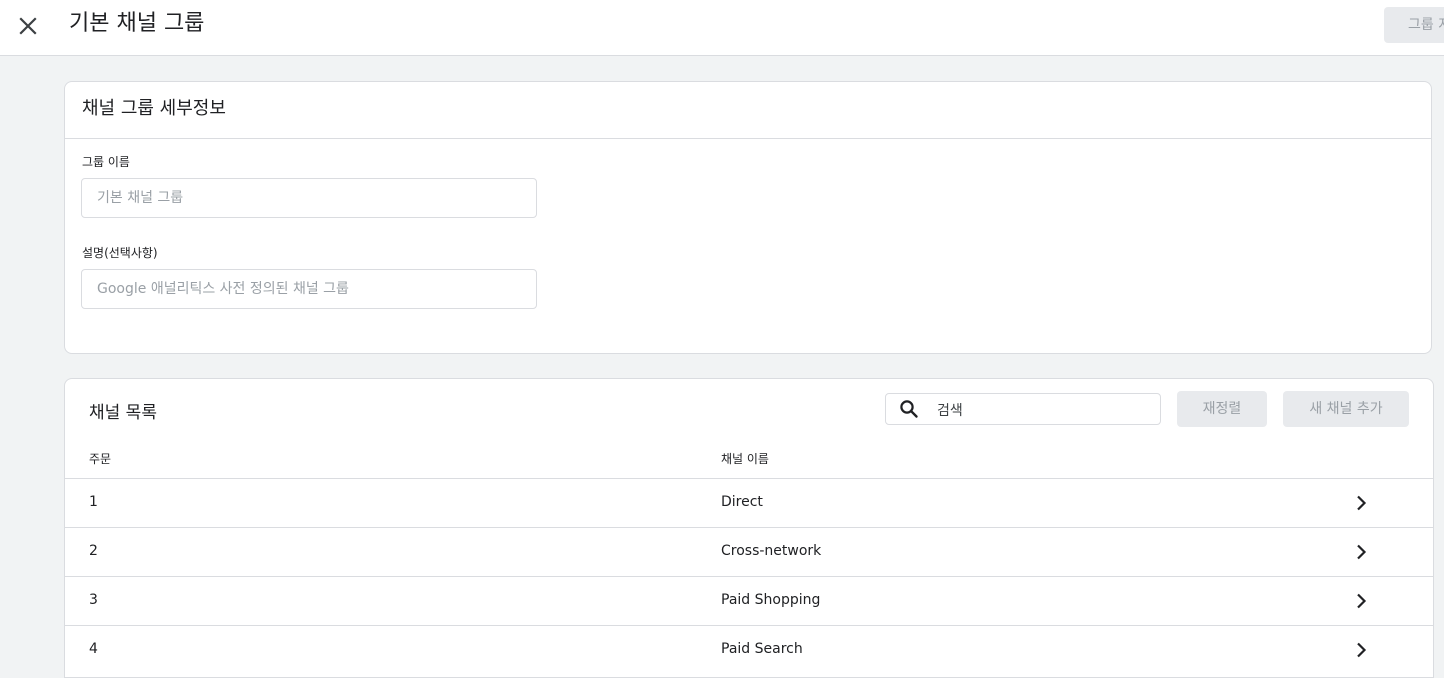  I want to click on row-channel-name: Paid Shopping, so click(771, 600).